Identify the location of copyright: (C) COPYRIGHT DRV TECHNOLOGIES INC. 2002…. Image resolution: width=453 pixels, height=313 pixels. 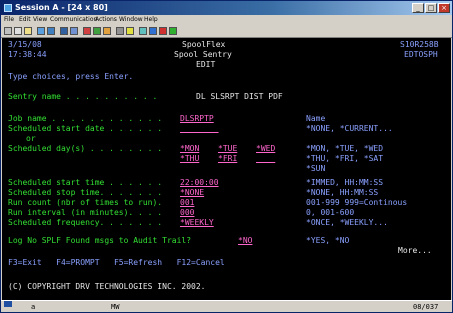
(107, 286).